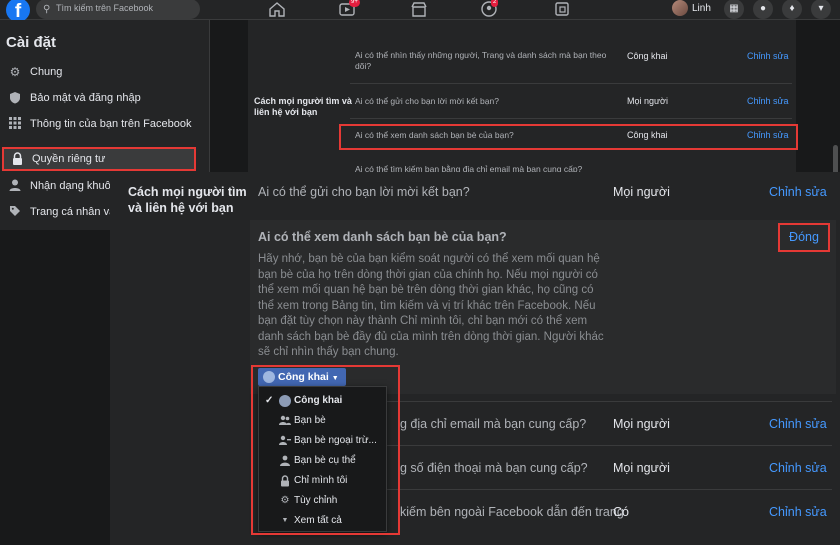 Image resolution: width=840 pixels, height=545 pixels. What do you see at coordinates (105, 8) in the screenshot?
I see `search-placeholder: Tìm kiếm trên Facebook` at bounding box center [105, 8].